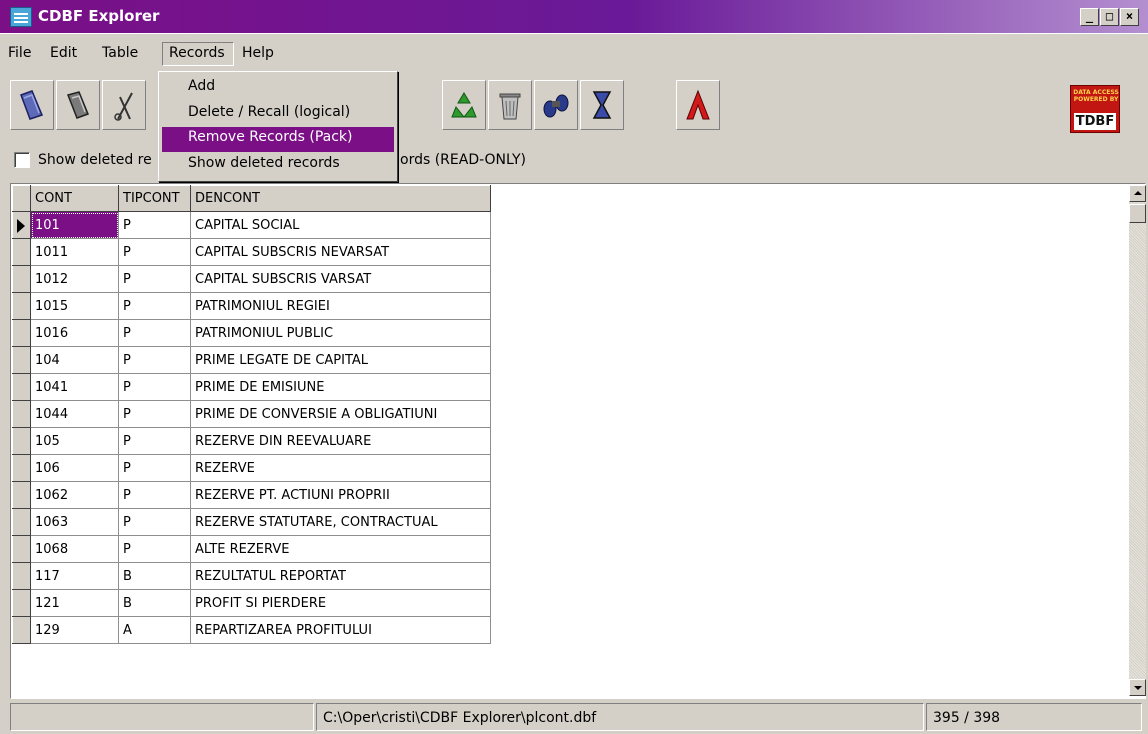 Image resolution: width=1148 pixels, height=734 pixels. What do you see at coordinates (340, 306) in the screenshot?
I see `cell-dencont: PATRIMONIUL REGIEI` at bounding box center [340, 306].